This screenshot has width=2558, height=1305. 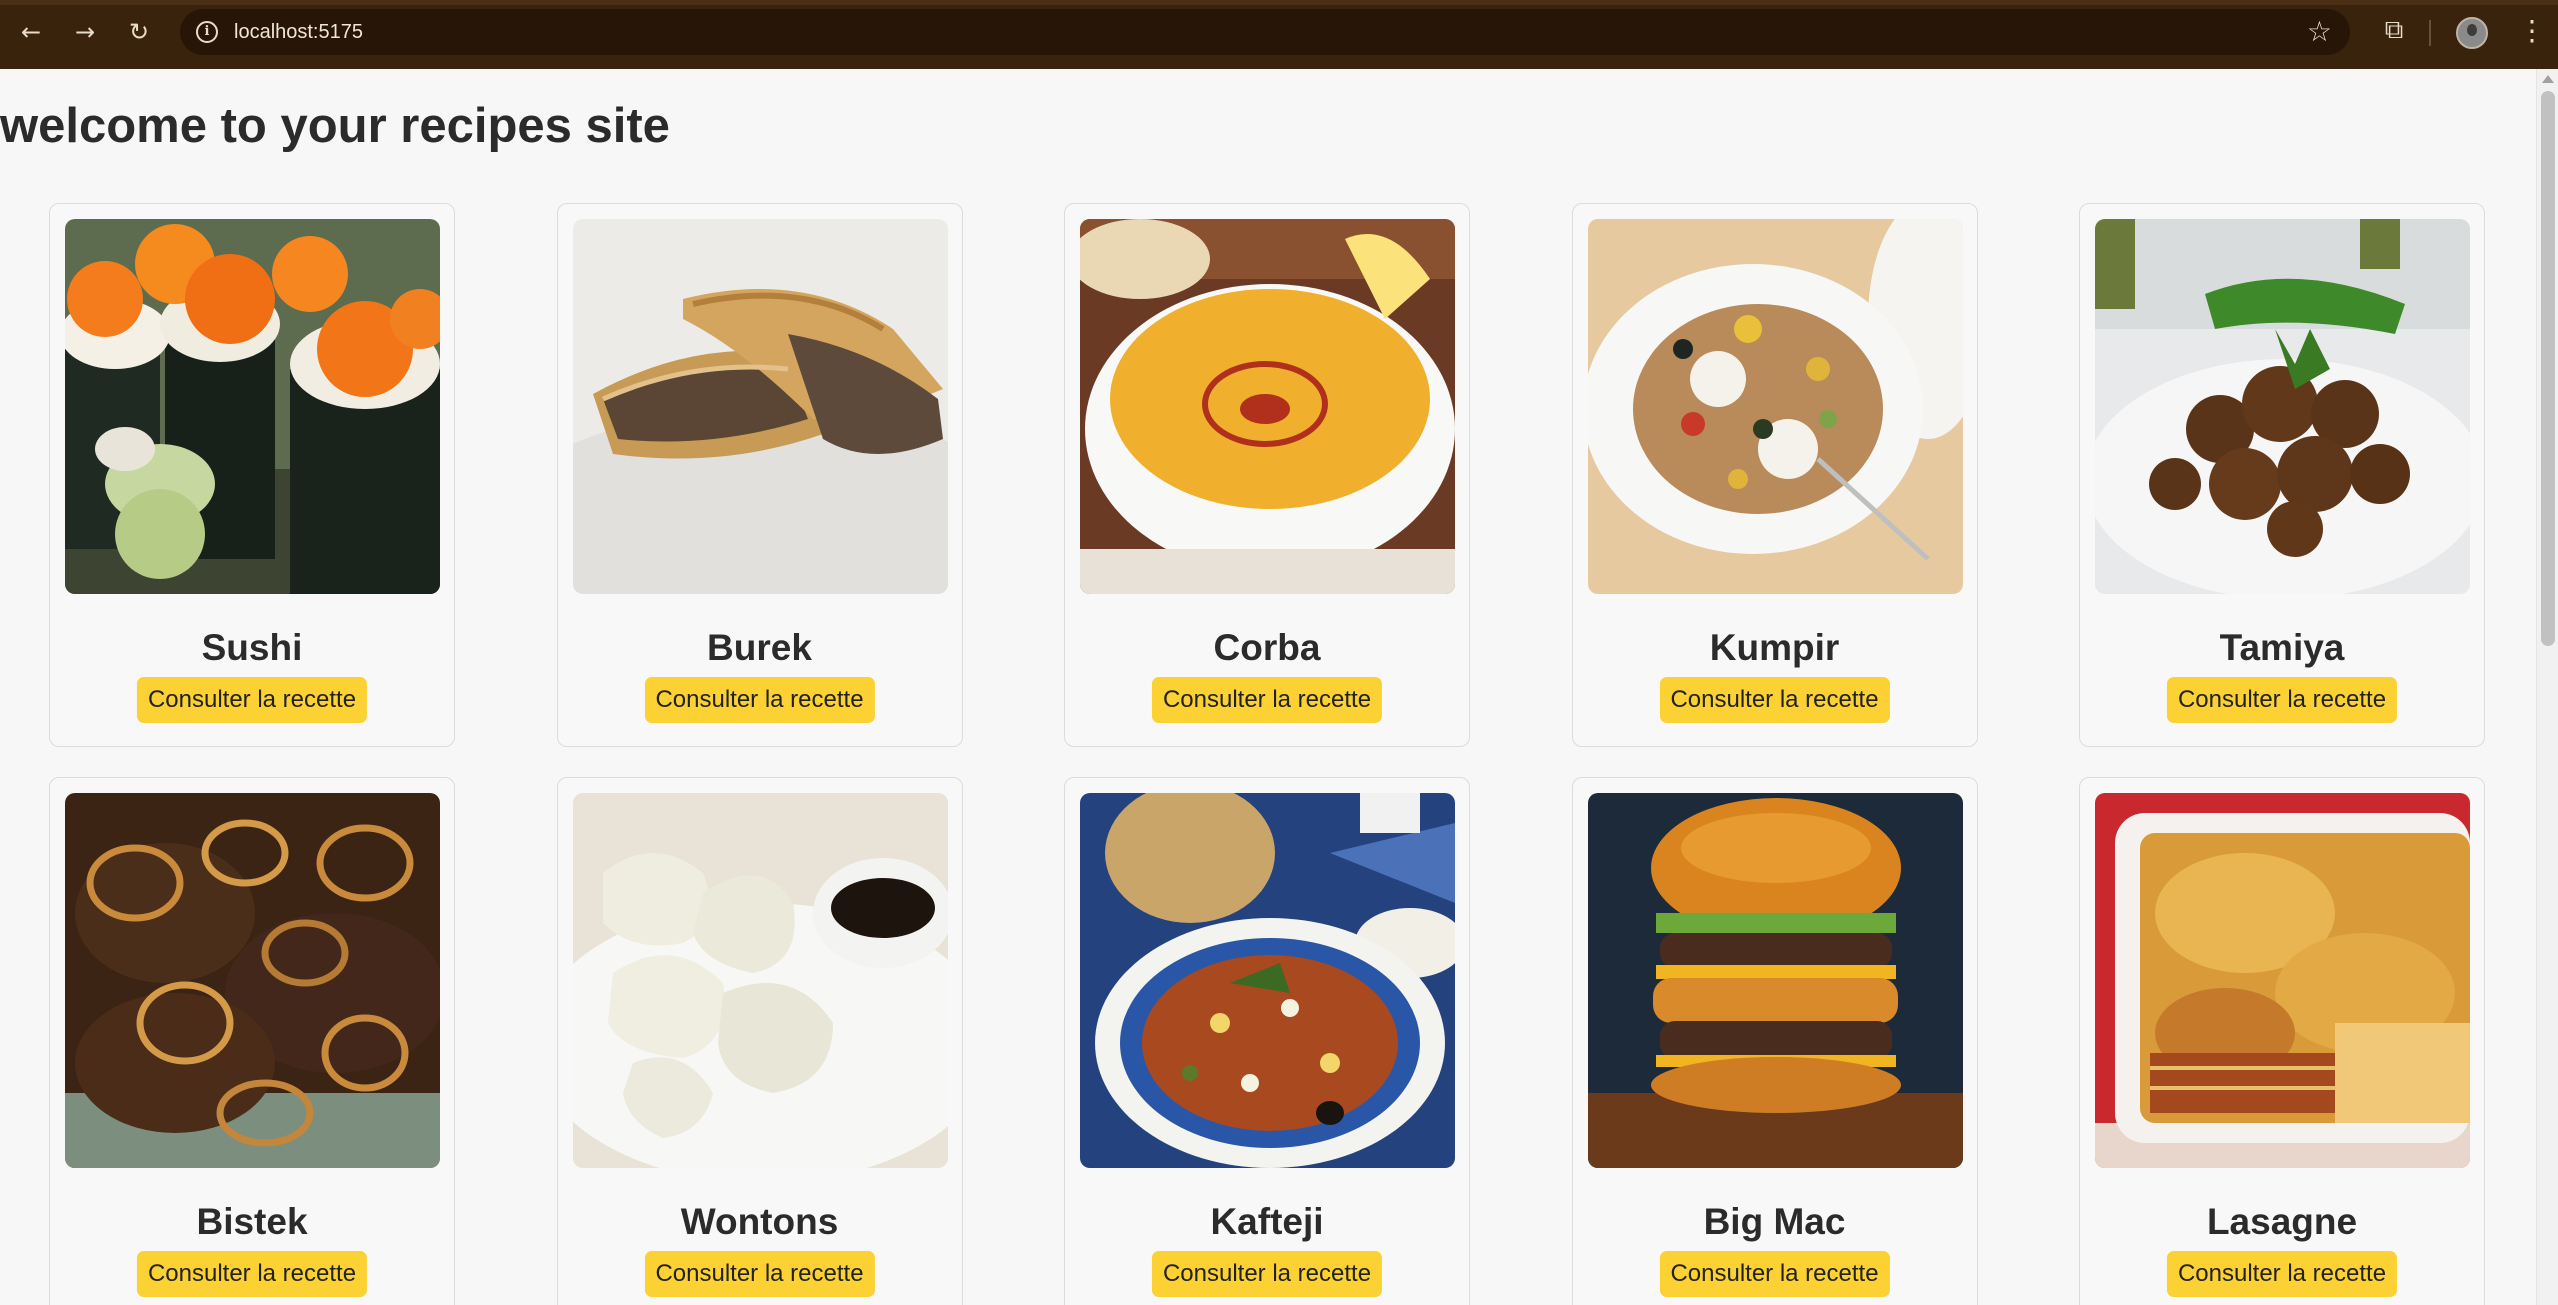 I want to click on recipe-card: Big Mac Consulter la recette, so click(x=1774, y=1041).